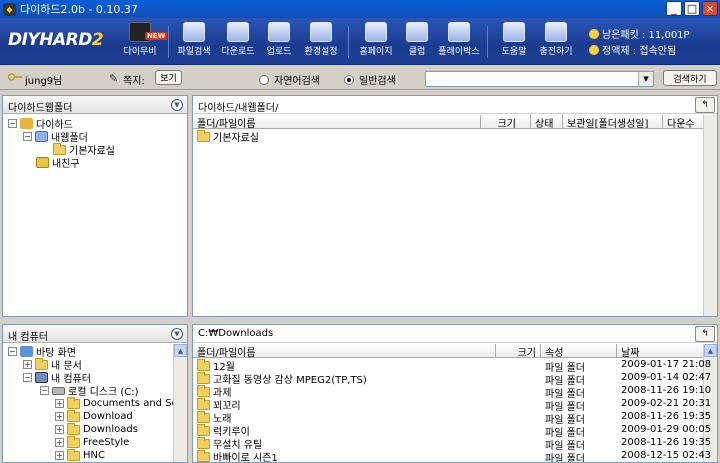 This screenshot has height=463, width=720. What do you see at coordinates (58, 163) in the screenshot?
I see `tree-item-my-friends: 내친구` at bounding box center [58, 163].